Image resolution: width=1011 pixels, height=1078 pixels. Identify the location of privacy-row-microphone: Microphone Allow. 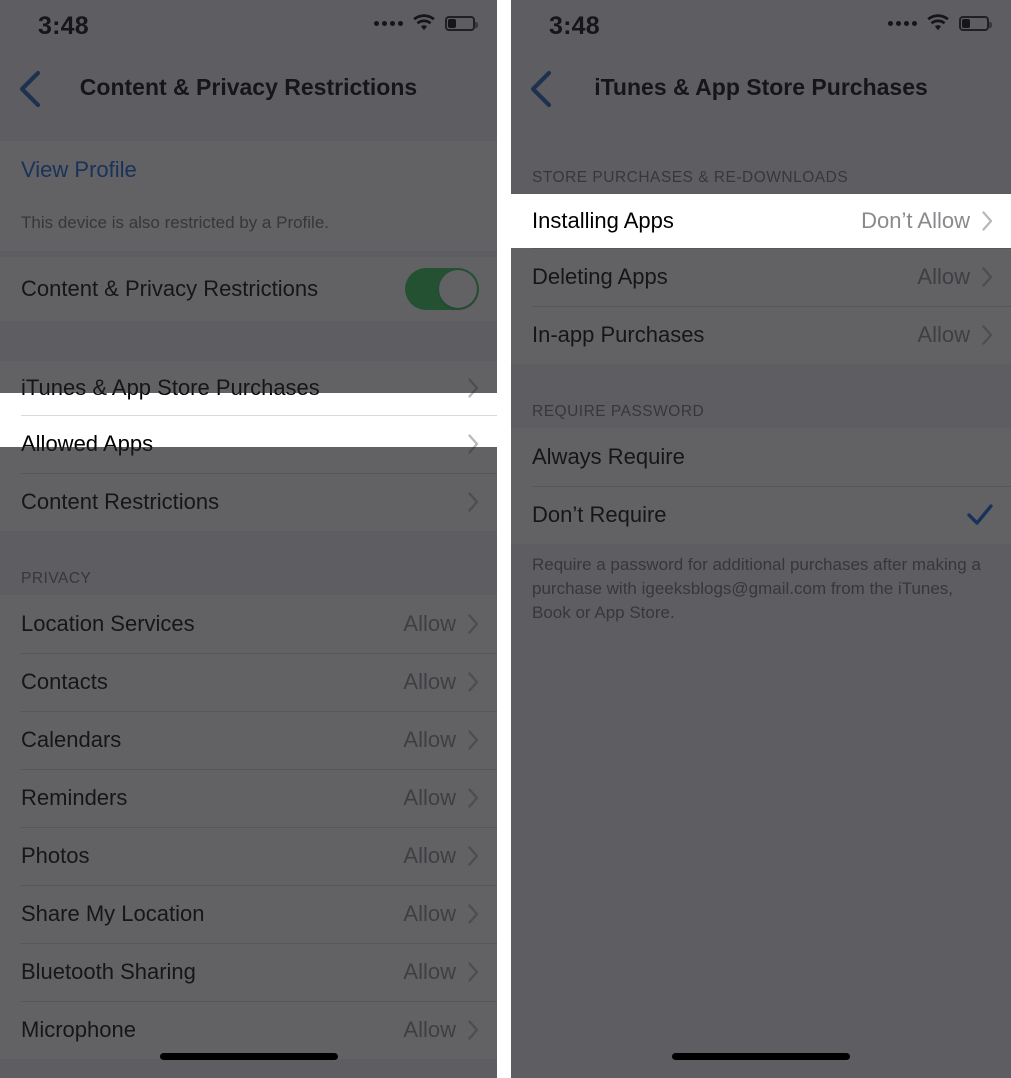
(248, 1030).